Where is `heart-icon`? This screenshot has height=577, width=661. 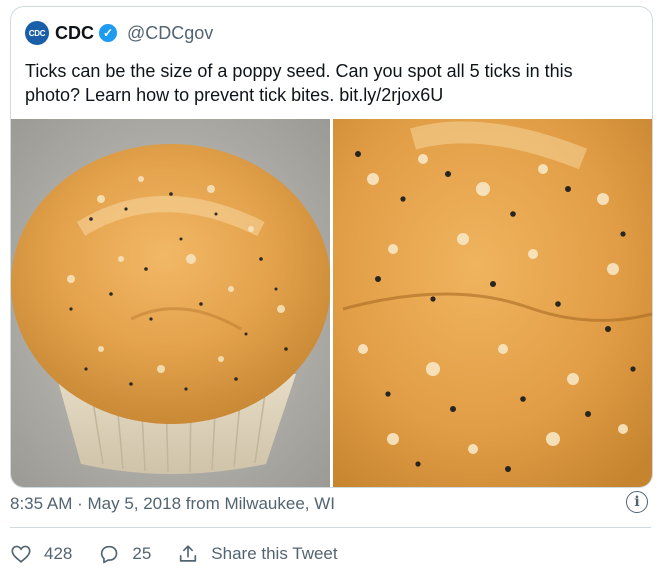 heart-icon is located at coordinates (21, 554).